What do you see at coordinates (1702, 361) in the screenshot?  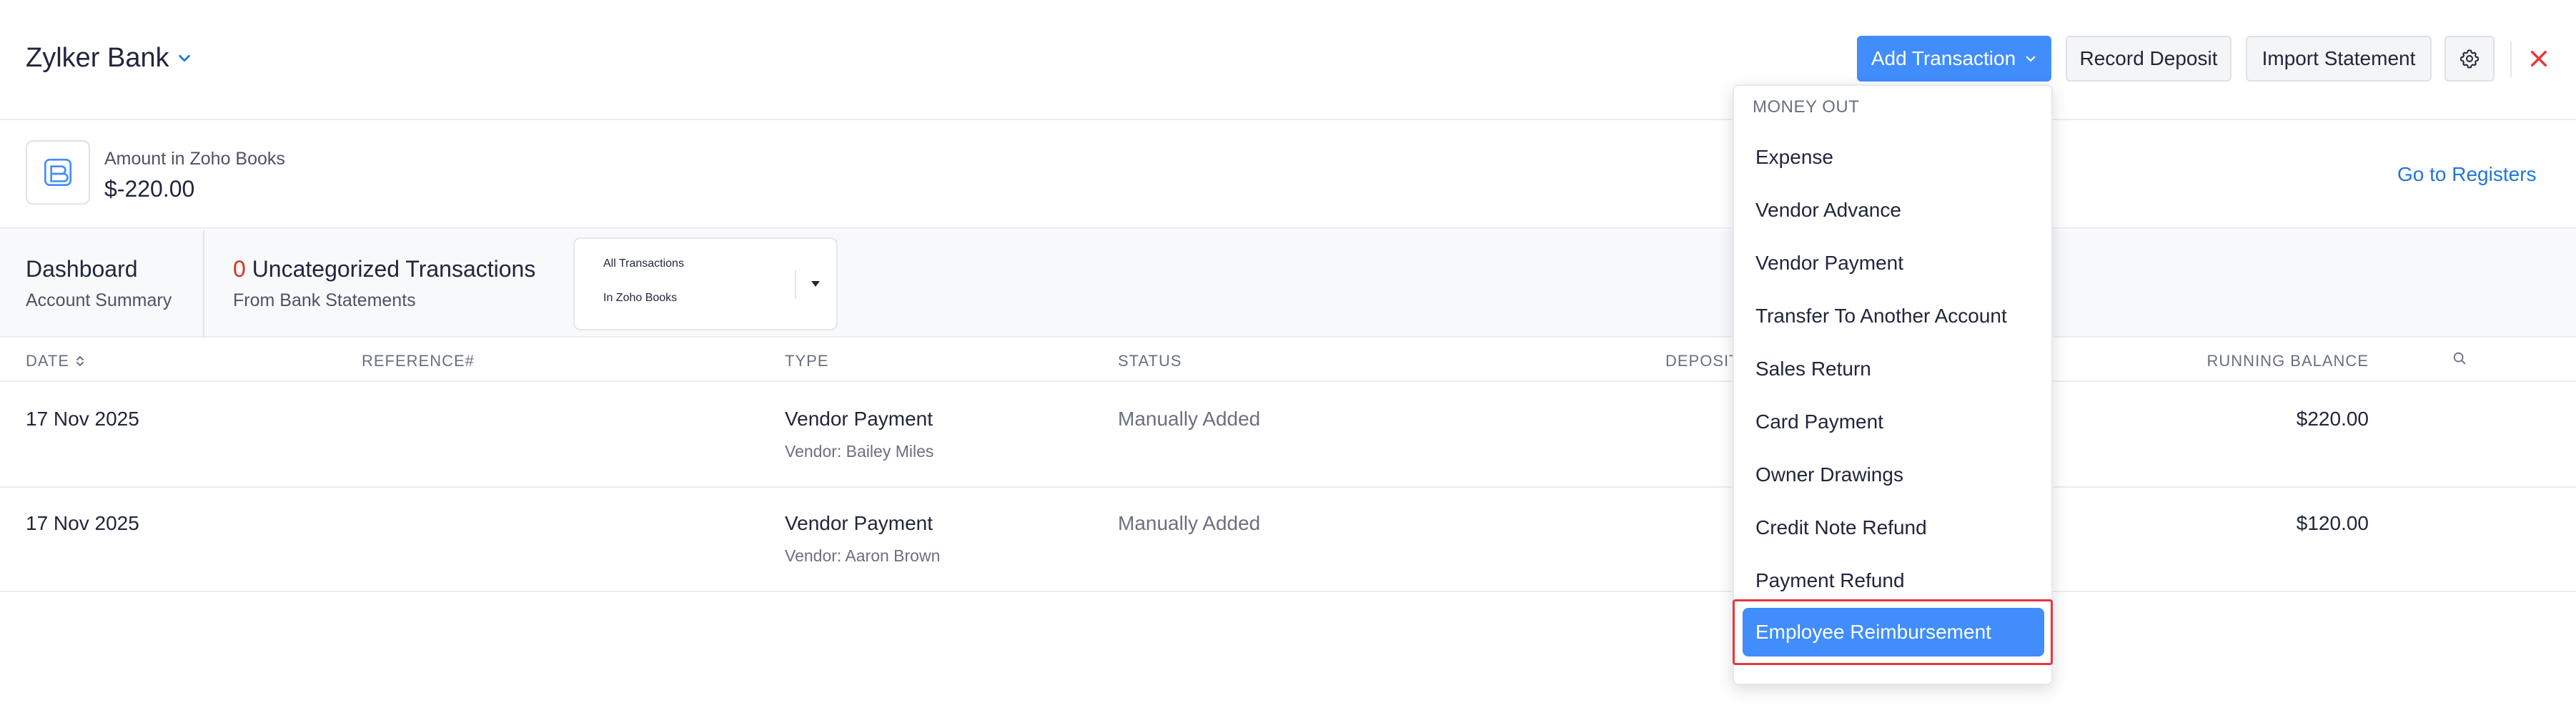 I see `column-deposits: DEPOSIT` at bounding box center [1702, 361].